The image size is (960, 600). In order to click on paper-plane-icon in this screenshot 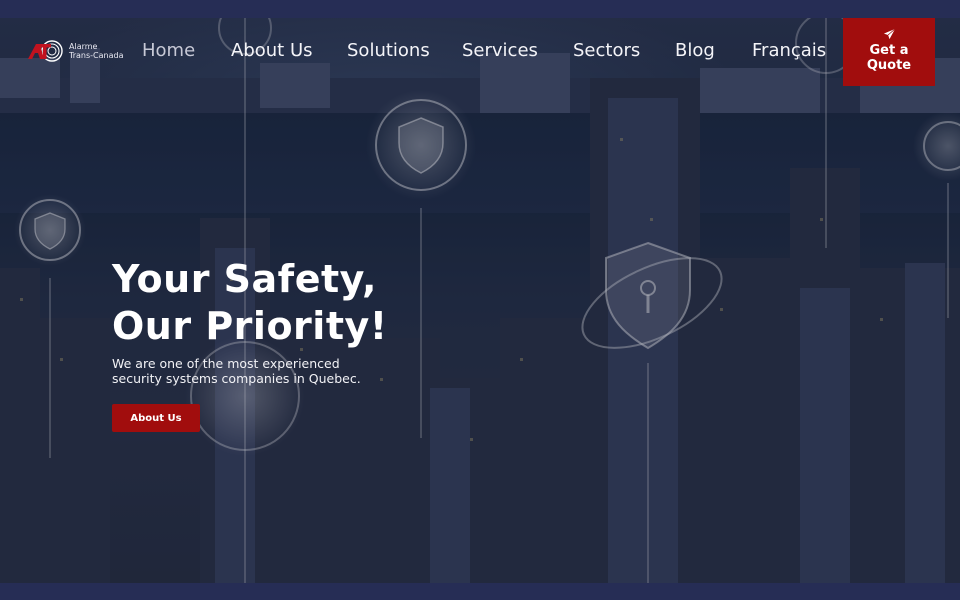, I will do `click(889, 34)`.